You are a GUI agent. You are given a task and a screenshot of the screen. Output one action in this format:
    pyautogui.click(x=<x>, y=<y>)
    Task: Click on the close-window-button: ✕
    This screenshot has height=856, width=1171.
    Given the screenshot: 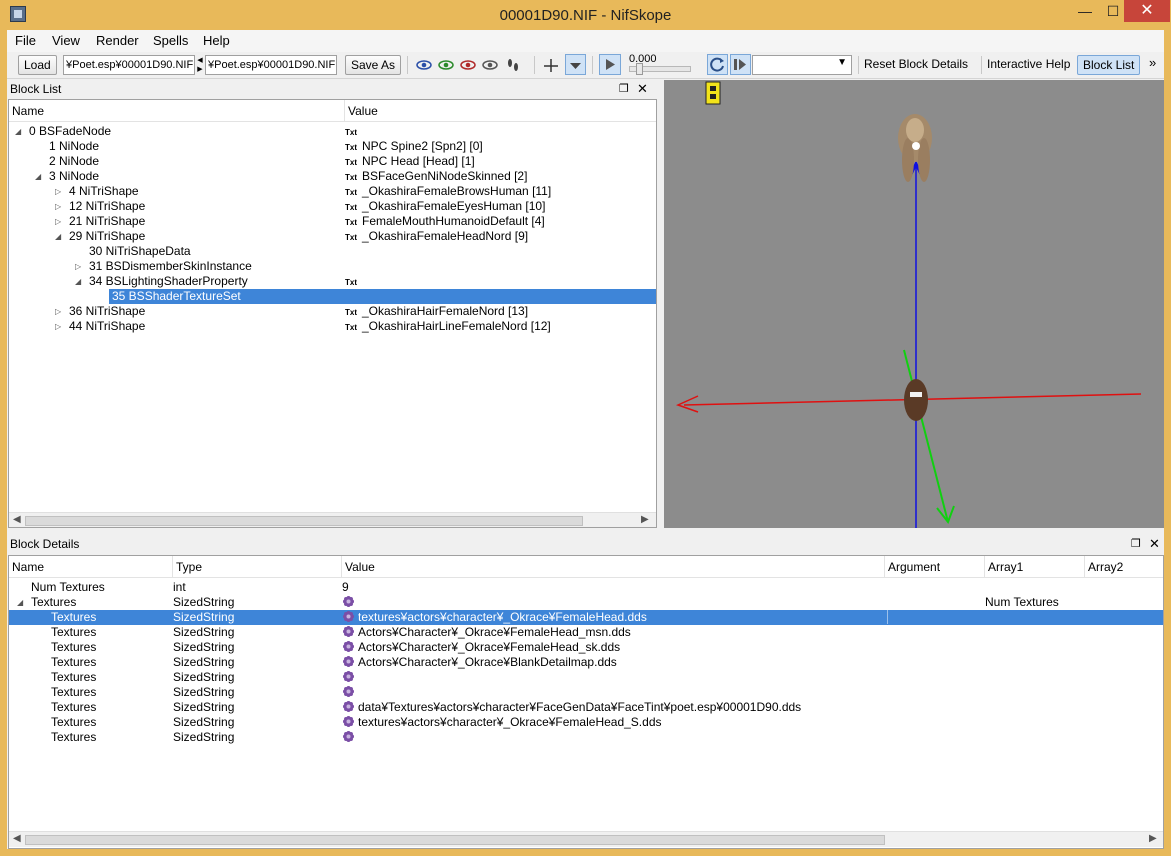 What is the action you would take?
    pyautogui.click(x=1147, y=11)
    